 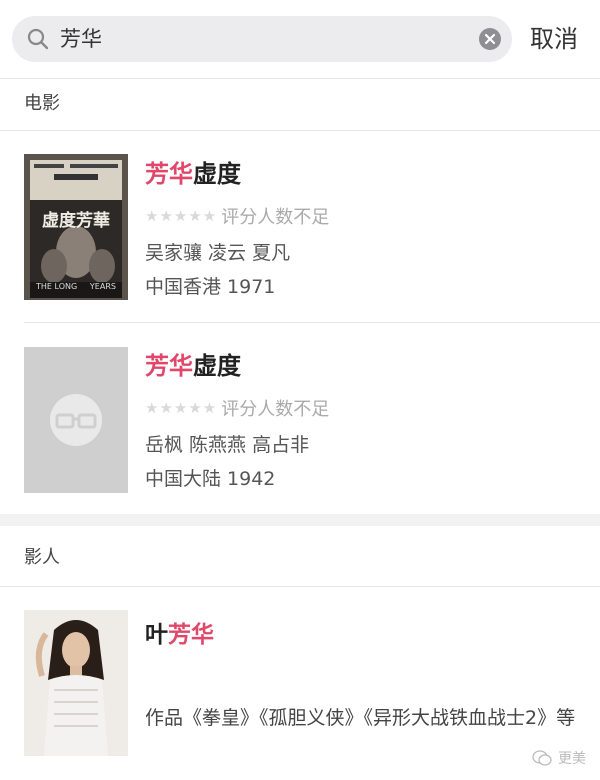 I want to click on poster-tagline: THE LONG YEARS, so click(x=76, y=286).